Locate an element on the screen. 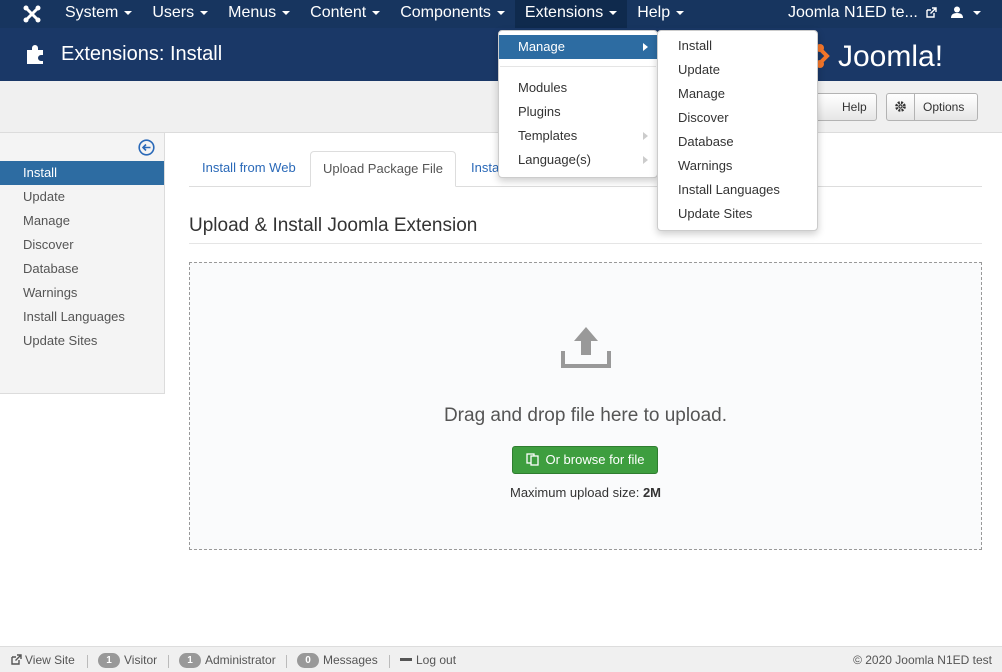 This screenshot has width=1002, height=672. svg-text: Joomla! is located at coordinates (890, 56).